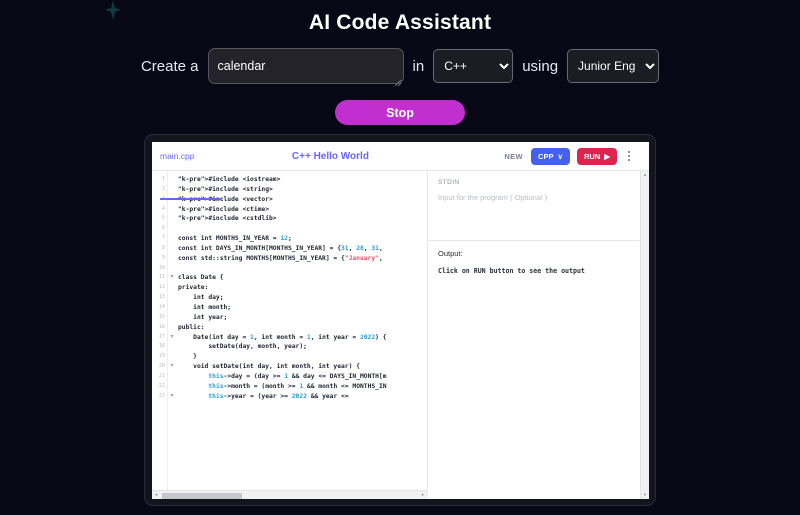 The image size is (800, 515). What do you see at coordinates (161, 375) in the screenshot?
I see `line-number: 21` at bounding box center [161, 375].